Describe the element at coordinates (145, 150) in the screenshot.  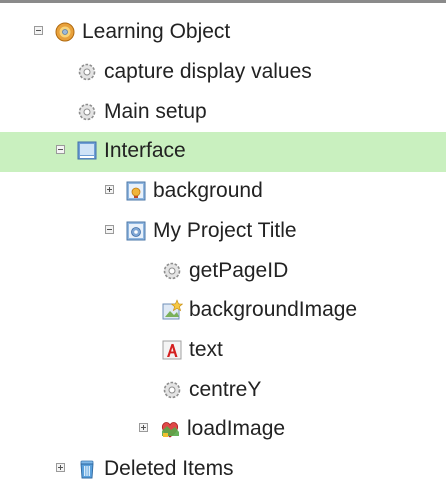
I see `tree-node-label: Interface` at that location.